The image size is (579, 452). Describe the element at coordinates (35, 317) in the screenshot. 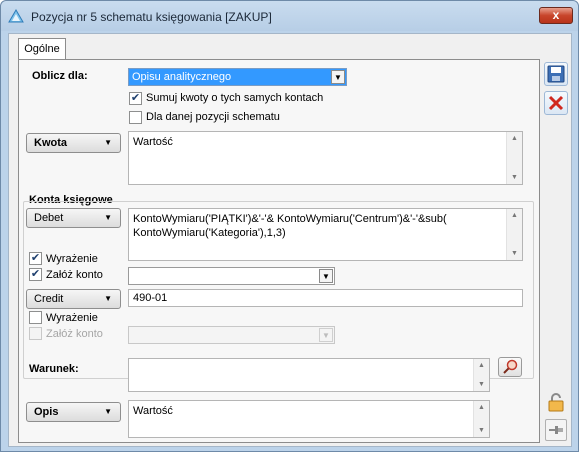

I see `credit-wyrazenie-checkbox` at that location.